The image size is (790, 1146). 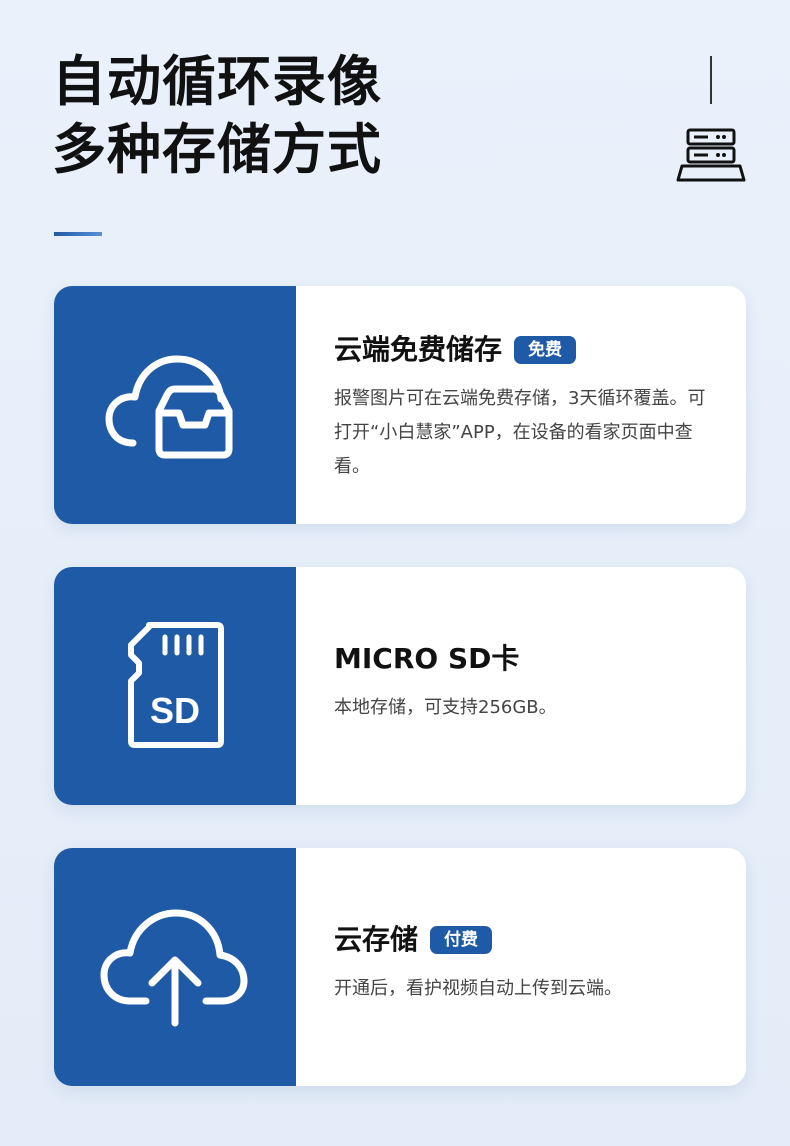 I want to click on card-title-text: 云存储, so click(x=376, y=939).